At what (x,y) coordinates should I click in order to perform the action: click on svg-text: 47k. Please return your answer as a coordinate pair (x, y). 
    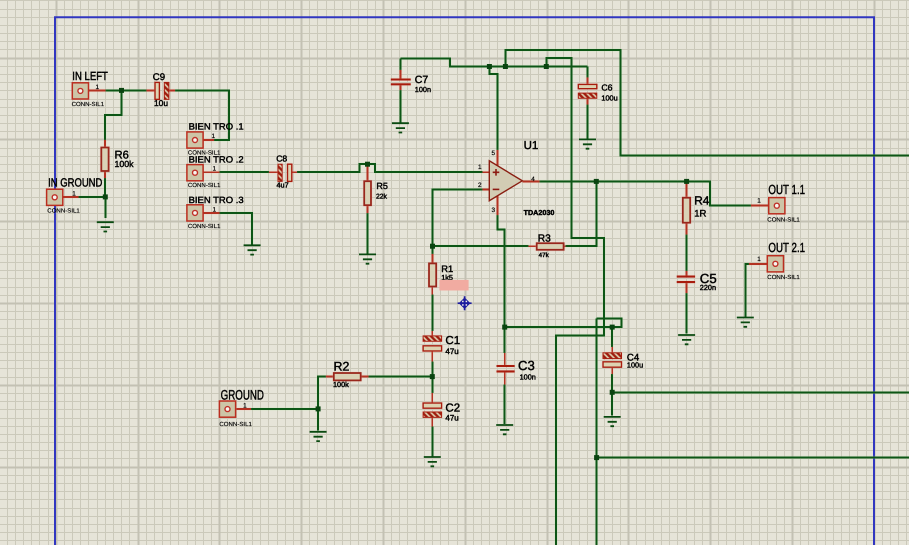
    Looking at the image, I should click on (544, 255).